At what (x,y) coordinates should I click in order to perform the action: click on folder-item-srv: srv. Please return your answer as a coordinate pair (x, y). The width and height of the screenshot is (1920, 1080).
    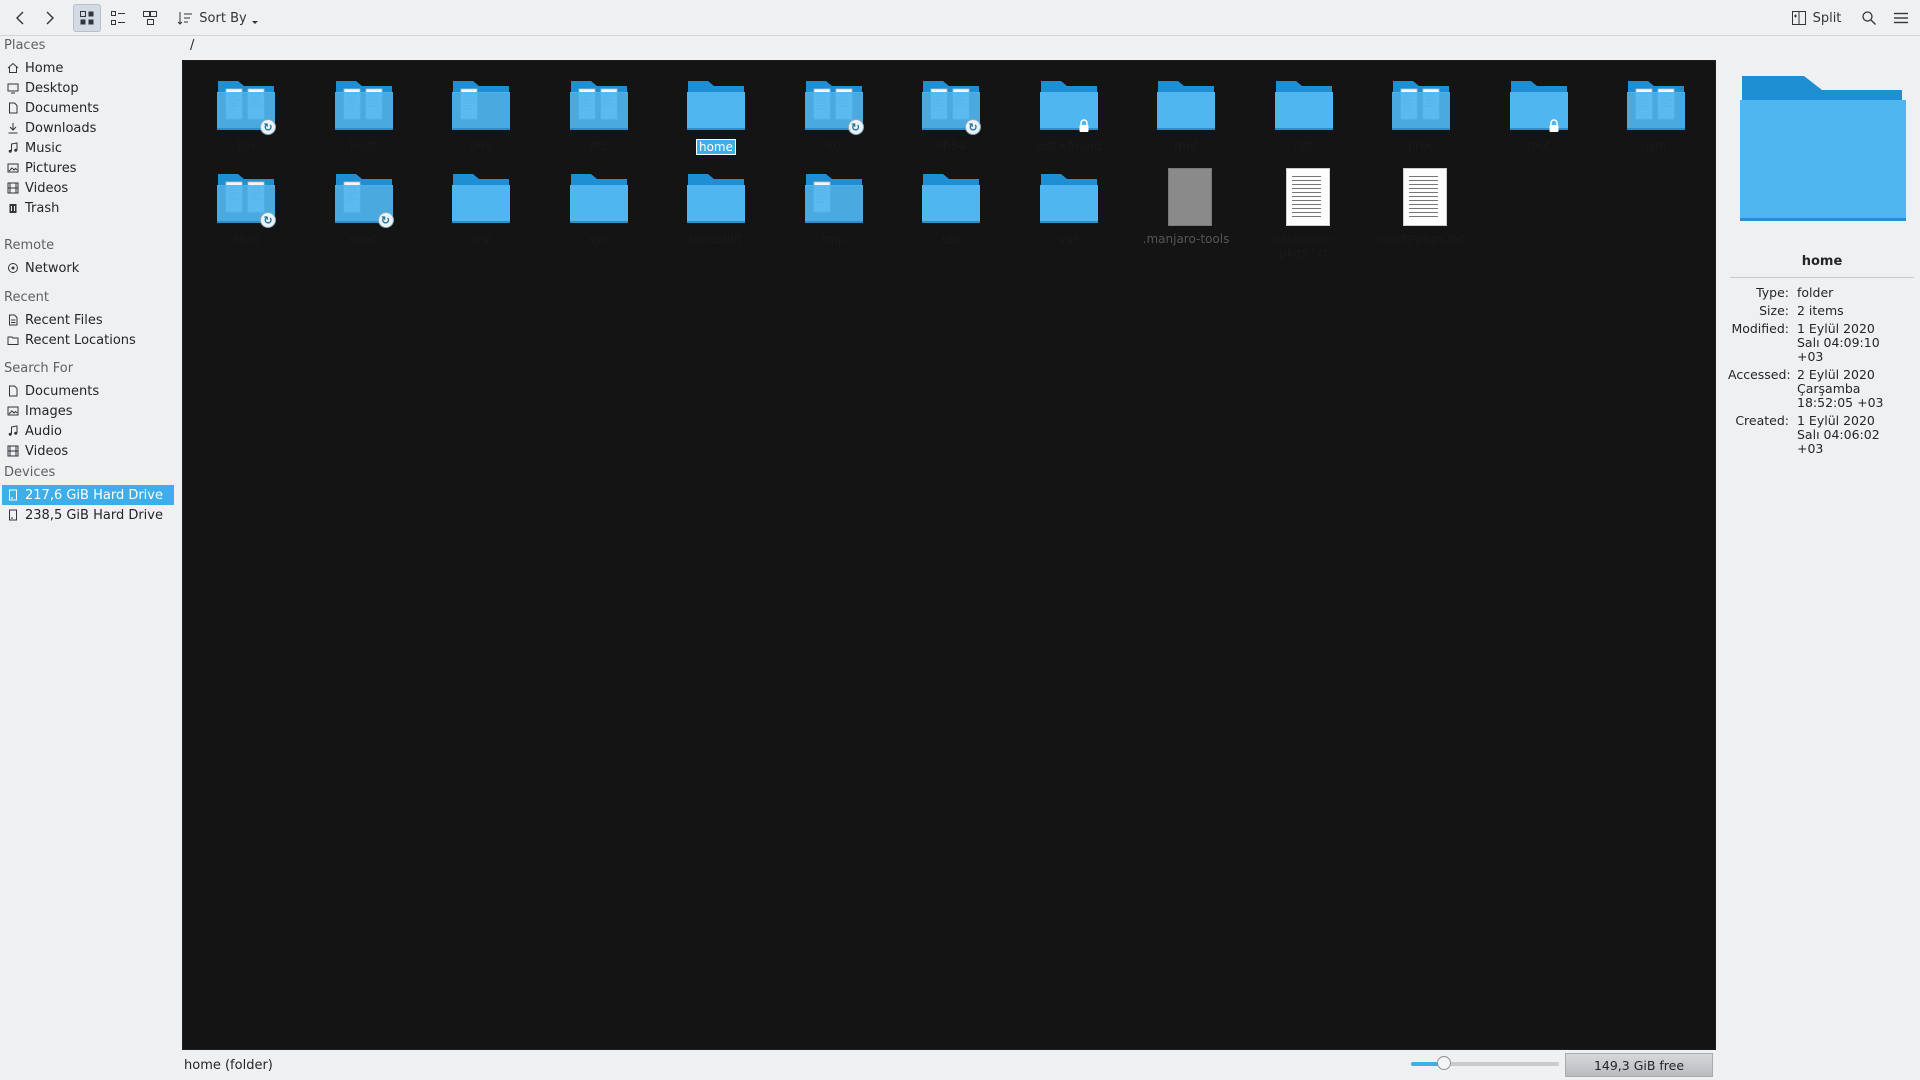
    Looking at the image, I should click on (481, 206).